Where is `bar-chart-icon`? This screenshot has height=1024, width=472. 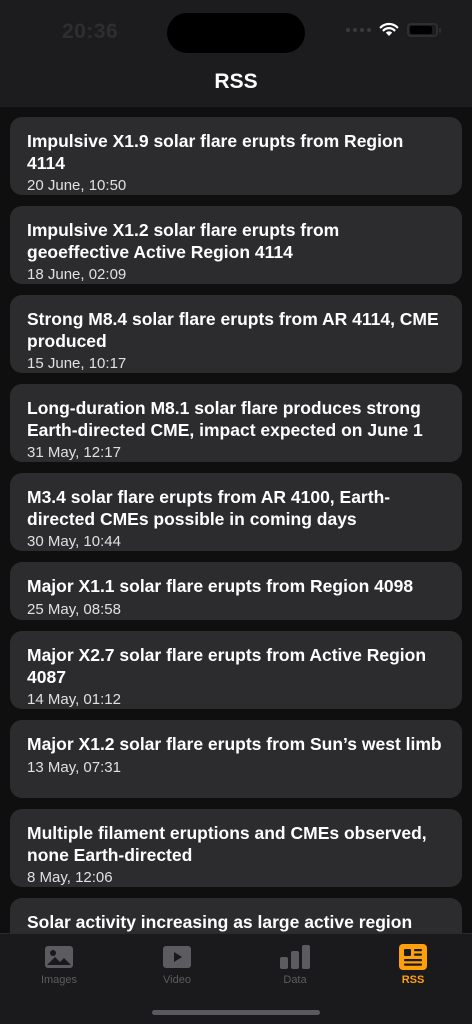
bar-chart-icon is located at coordinates (295, 957).